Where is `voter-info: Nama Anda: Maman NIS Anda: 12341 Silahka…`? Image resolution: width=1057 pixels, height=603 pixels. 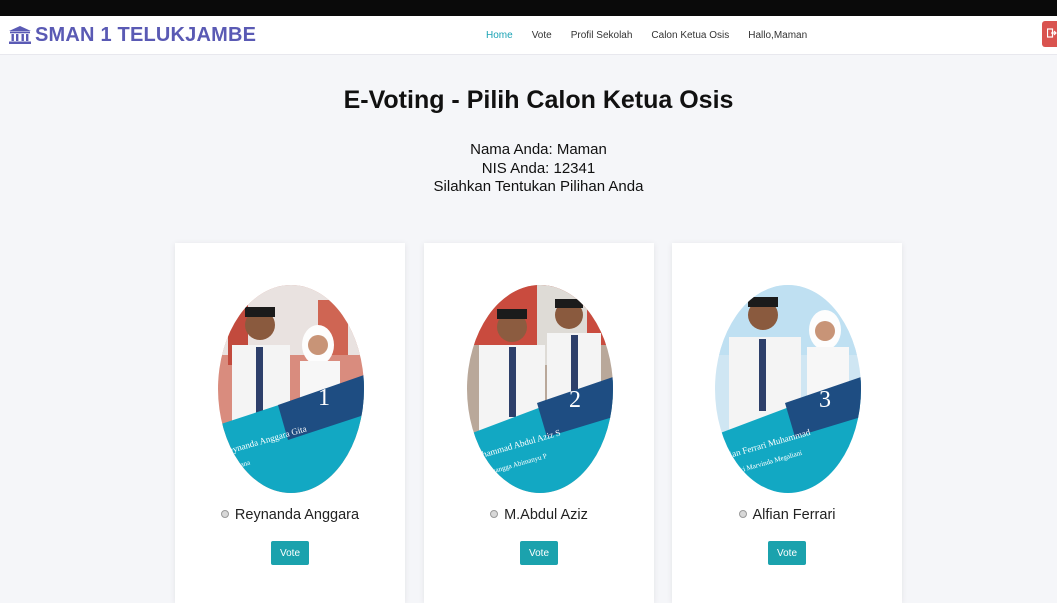 voter-info: Nama Anda: Maman NIS Anda: 12341 Silahka… is located at coordinates (528, 169).